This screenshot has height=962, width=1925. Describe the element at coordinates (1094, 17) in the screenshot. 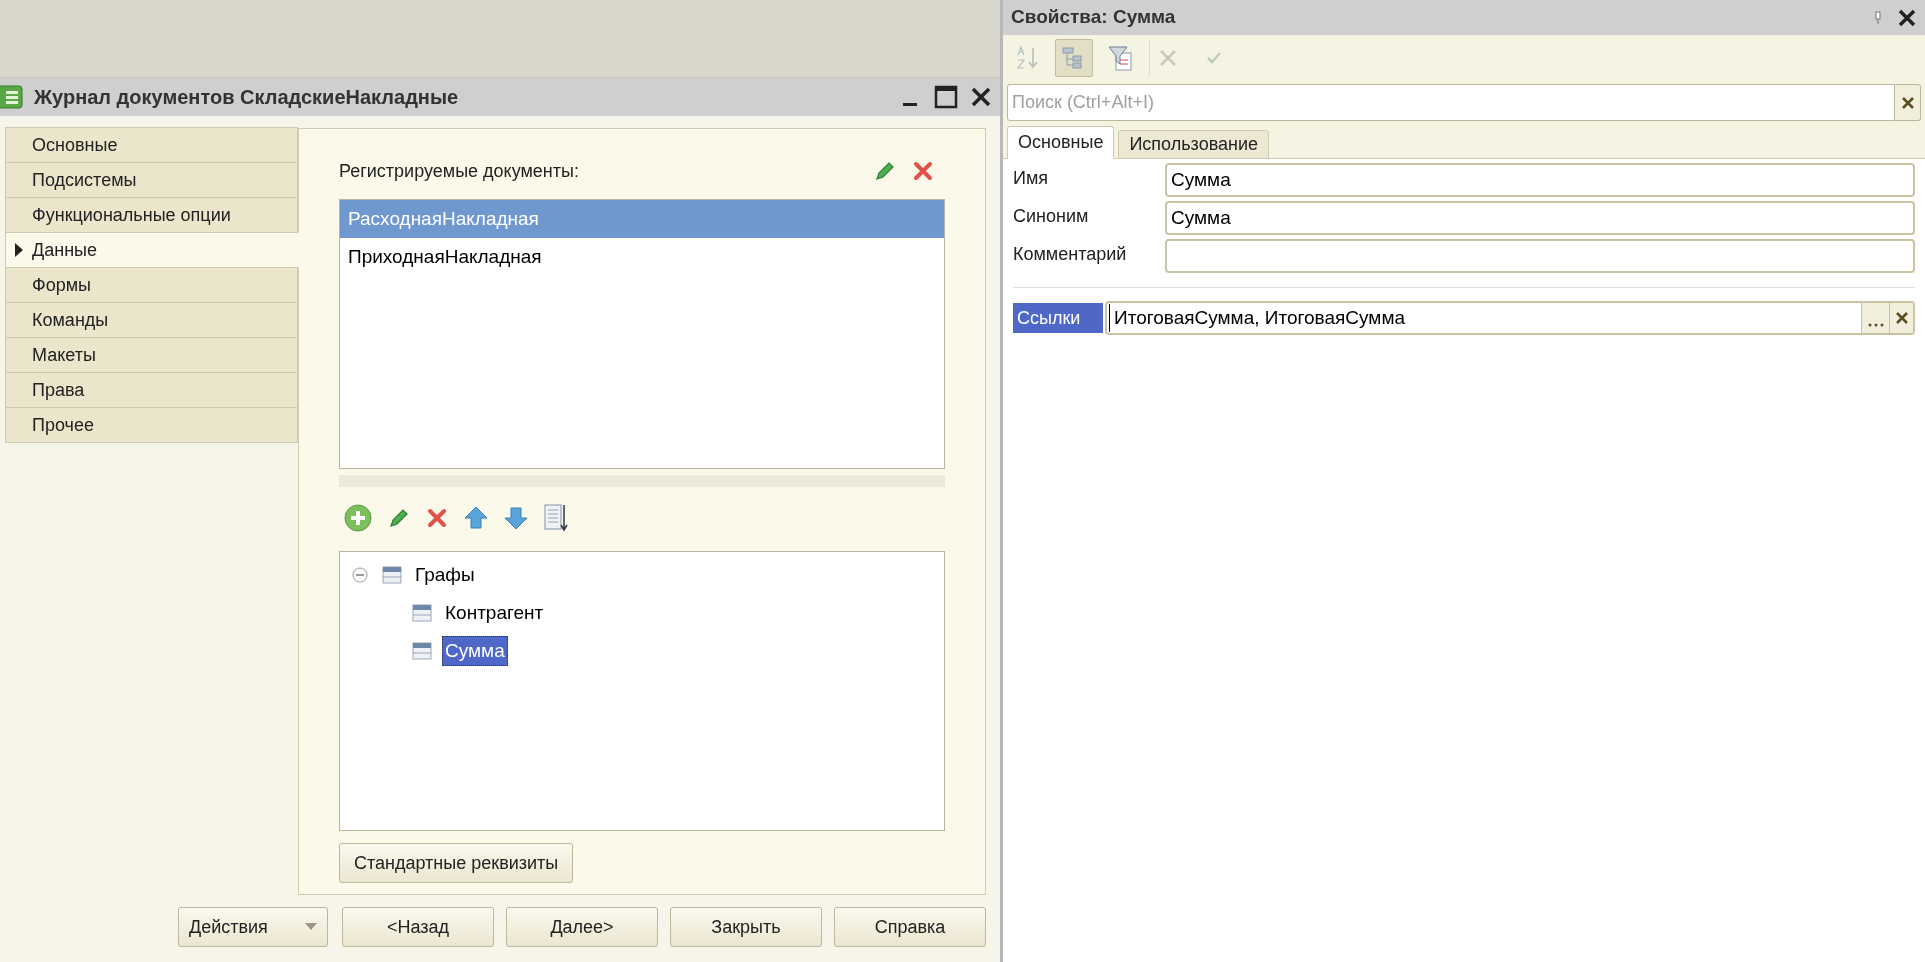

I see `panel-title: Свойства: Сумма` at that location.